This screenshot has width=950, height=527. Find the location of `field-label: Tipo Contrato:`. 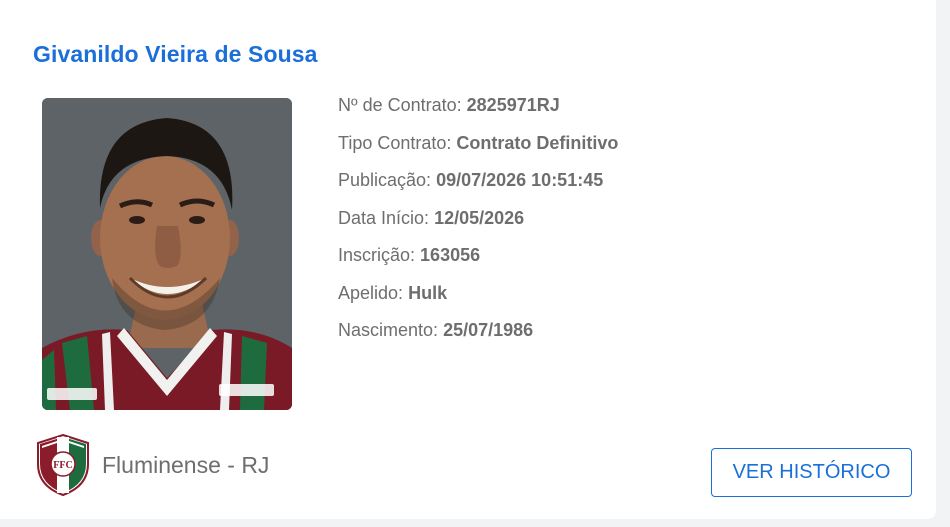

field-label: Tipo Contrato: is located at coordinates (395, 142).